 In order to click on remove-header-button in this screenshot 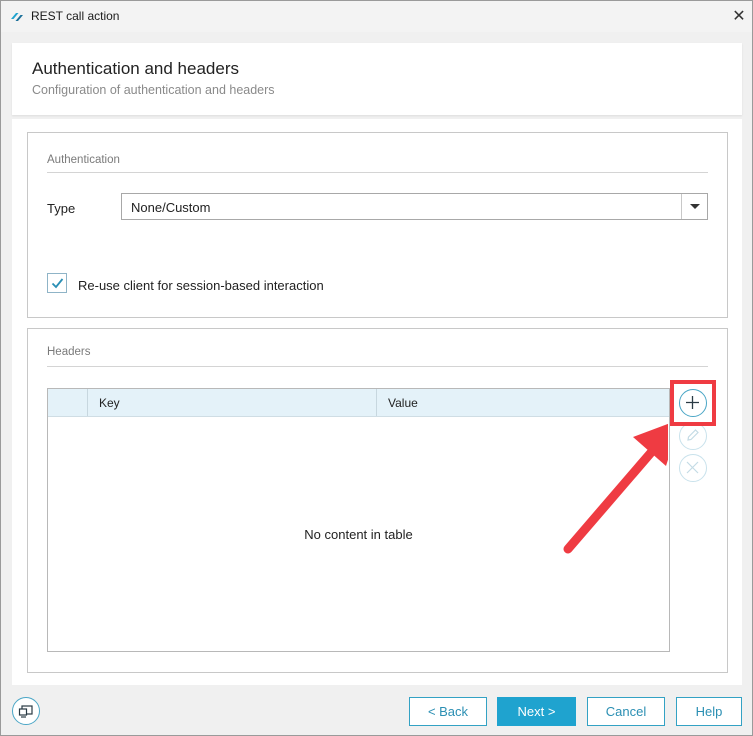, I will do `click(693, 468)`.